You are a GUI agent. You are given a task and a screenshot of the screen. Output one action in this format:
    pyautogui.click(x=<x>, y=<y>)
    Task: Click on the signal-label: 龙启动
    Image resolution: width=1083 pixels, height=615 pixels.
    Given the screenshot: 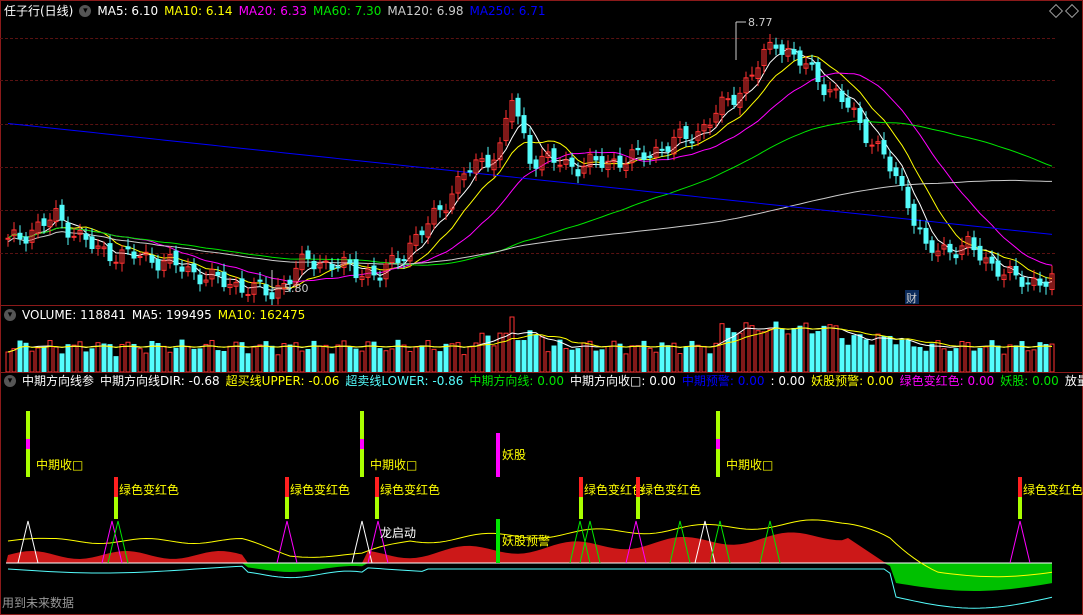 What is the action you would take?
    pyautogui.click(x=398, y=533)
    